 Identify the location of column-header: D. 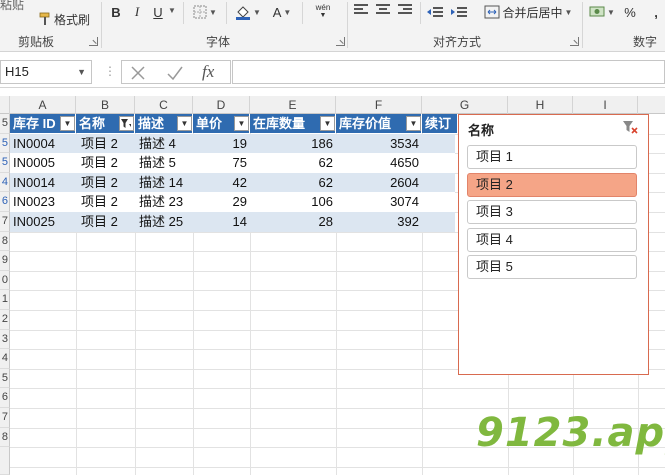
(221, 105).